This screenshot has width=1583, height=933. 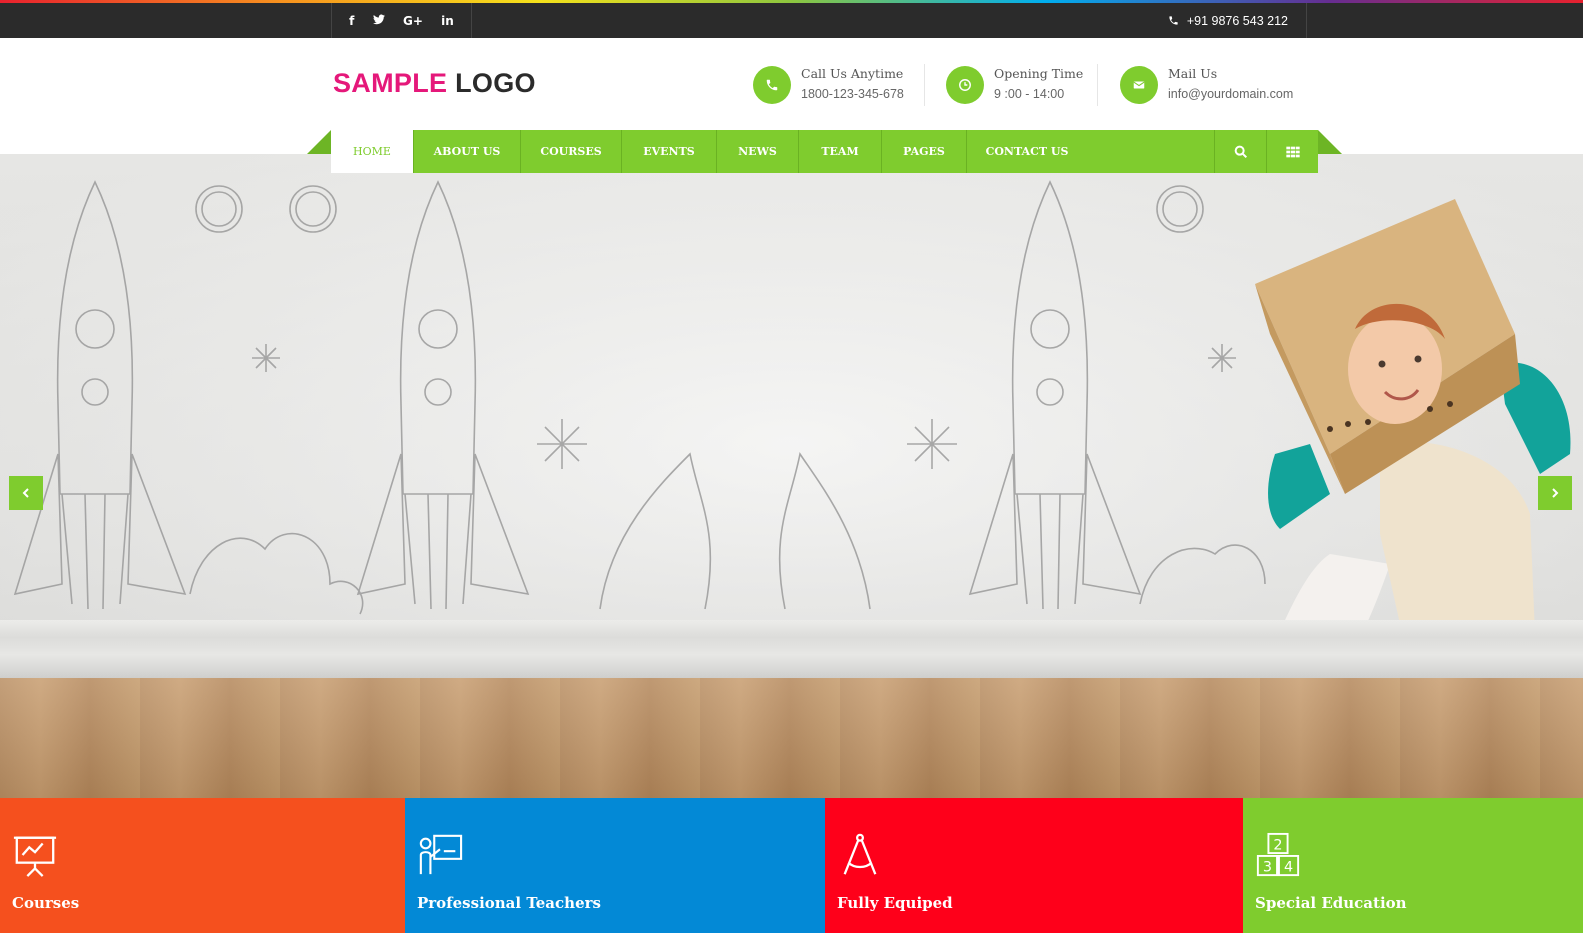 I want to click on facebook-icon: f, so click(x=351, y=21).